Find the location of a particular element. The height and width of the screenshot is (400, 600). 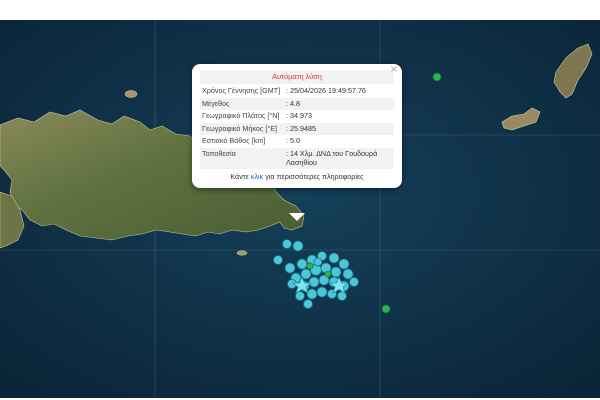

table-row: Γεωγραφικό Μήκος [°E] : 25.9485 is located at coordinates (297, 129).